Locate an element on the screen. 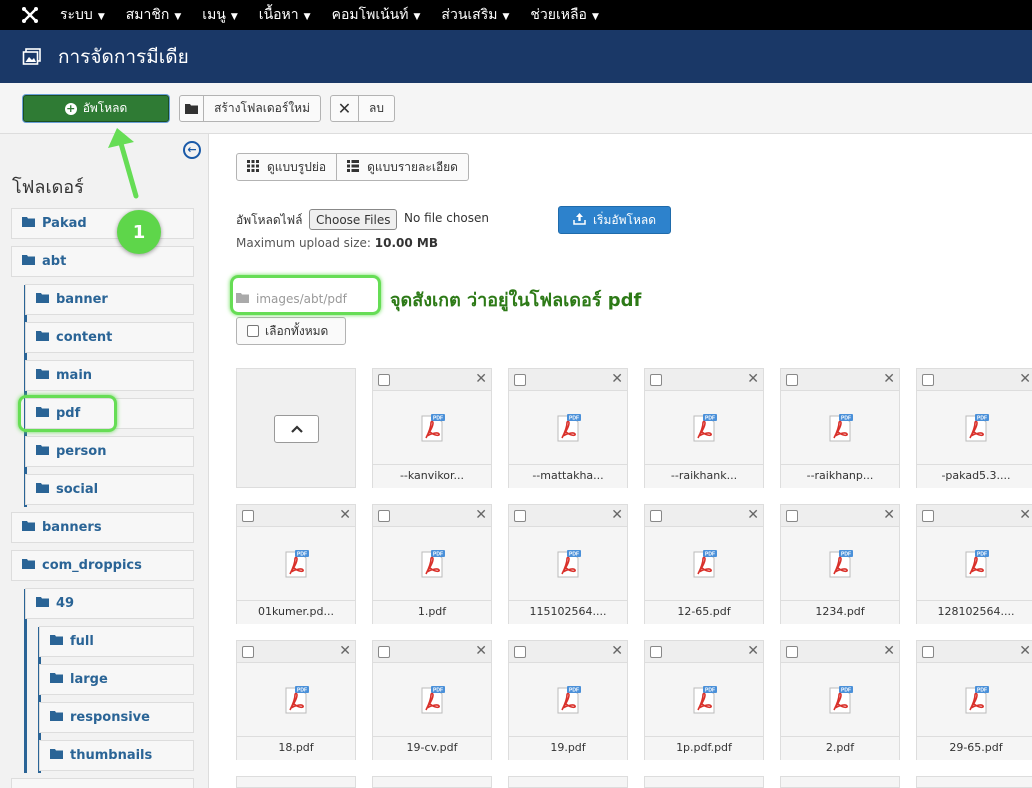 This screenshot has height=788, width=1032. detail-view-button: ดูแบบรายละเอียด is located at coordinates (402, 167).